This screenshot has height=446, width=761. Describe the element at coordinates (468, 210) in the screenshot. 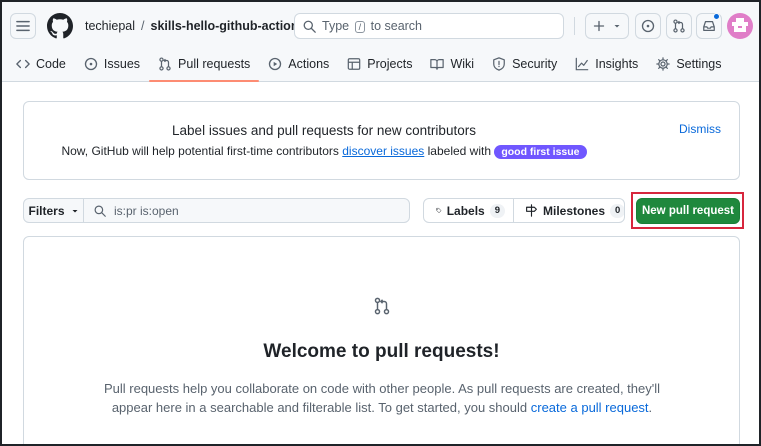

I see `labels-button: Labels 9` at that location.